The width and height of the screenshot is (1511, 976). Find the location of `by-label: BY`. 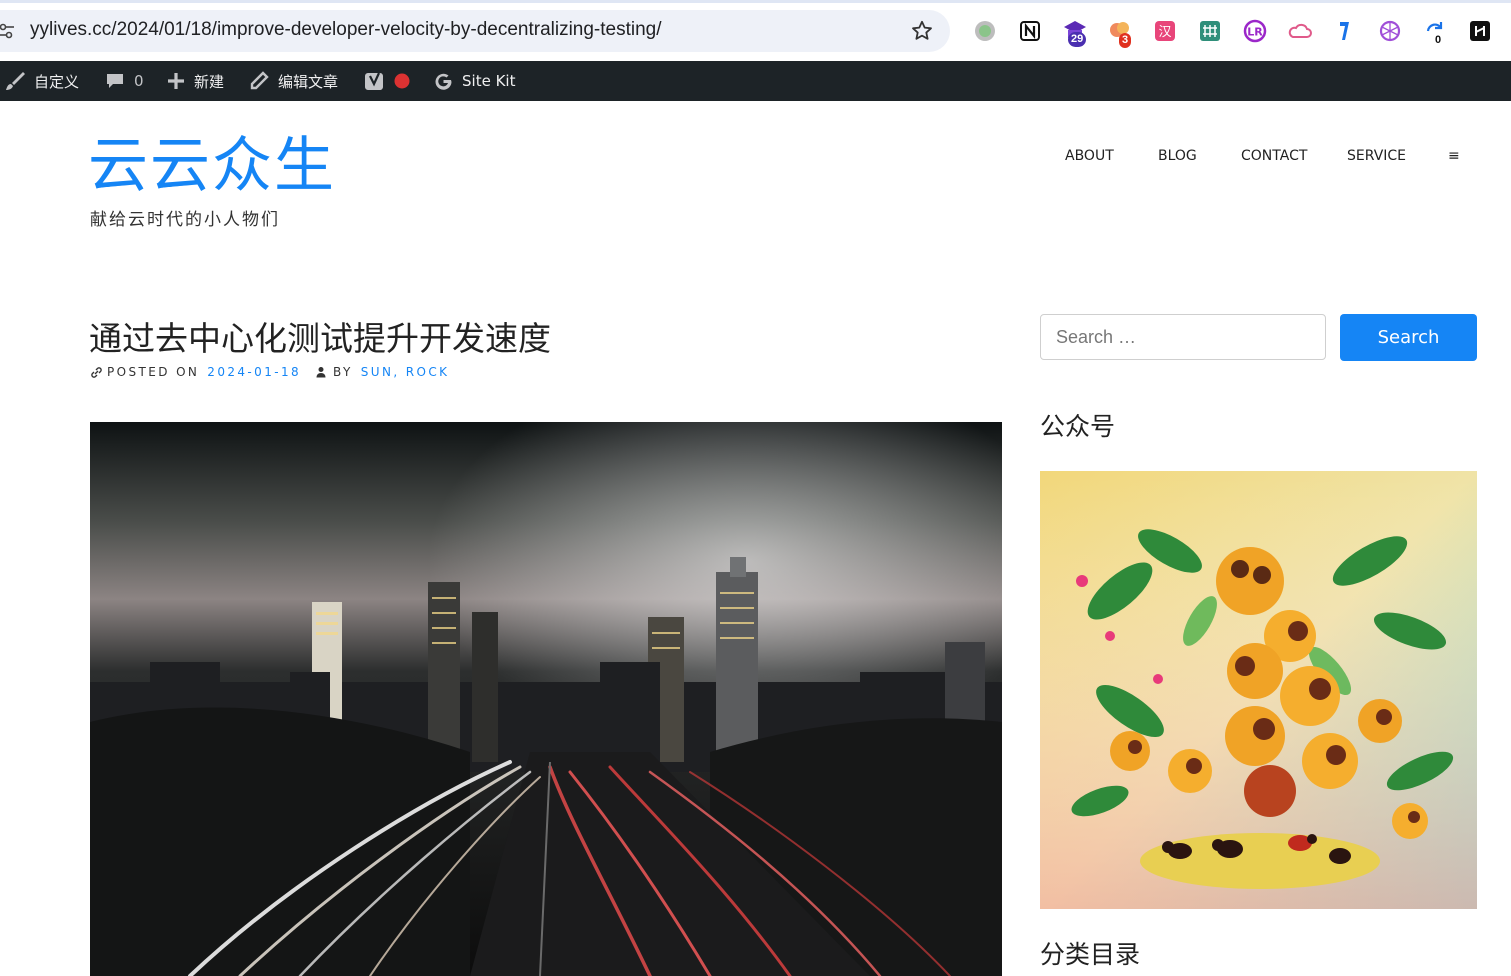

by-label: BY is located at coordinates (343, 372).